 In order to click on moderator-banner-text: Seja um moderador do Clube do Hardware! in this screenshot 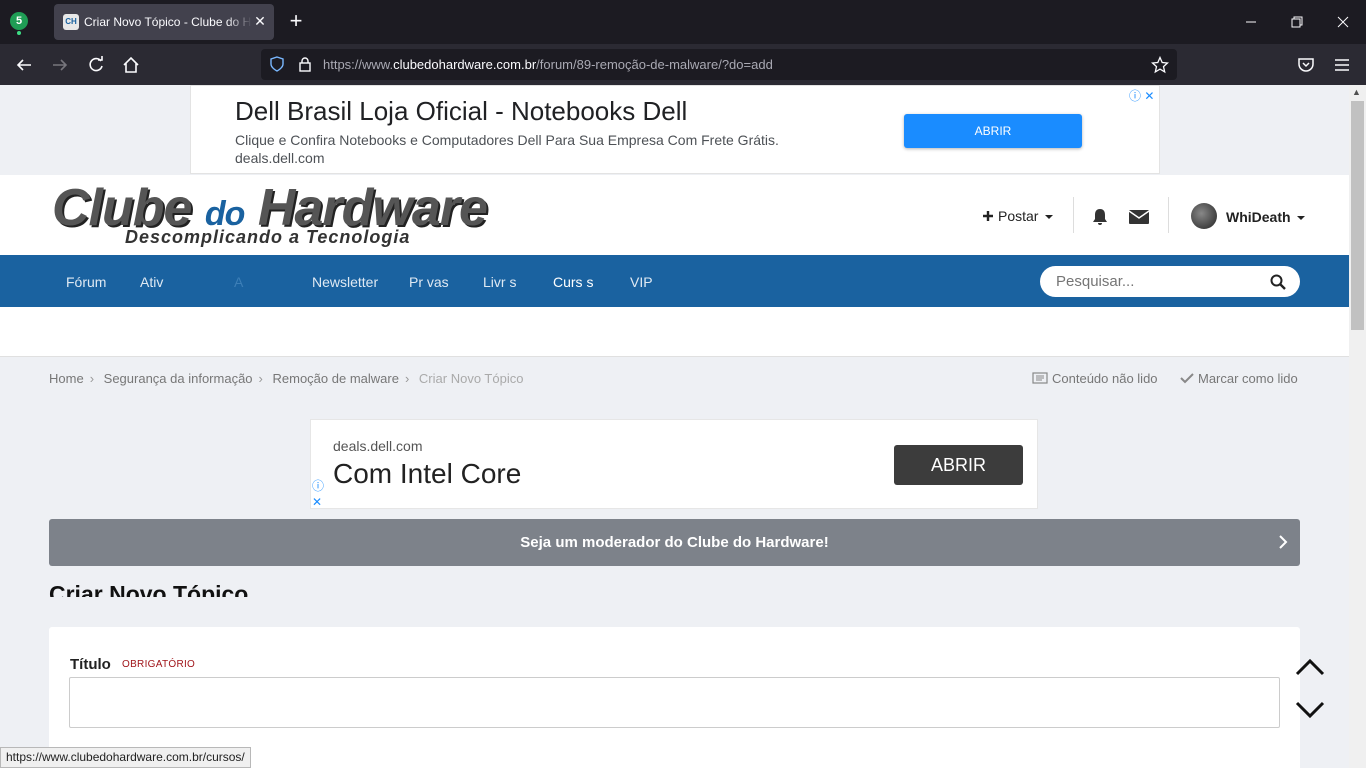, I will do `click(674, 542)`.